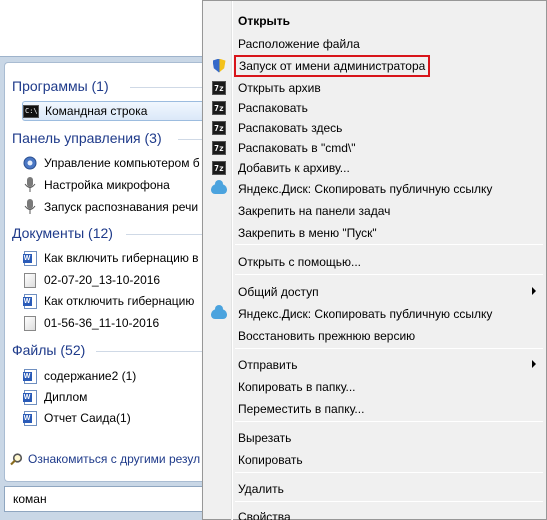 This screenshot has height=520, width=547. Describe the element at coordinates (374, 87) in the screenshot. I see `menu-item-open-archive: 7z Открыть архив` at that location.